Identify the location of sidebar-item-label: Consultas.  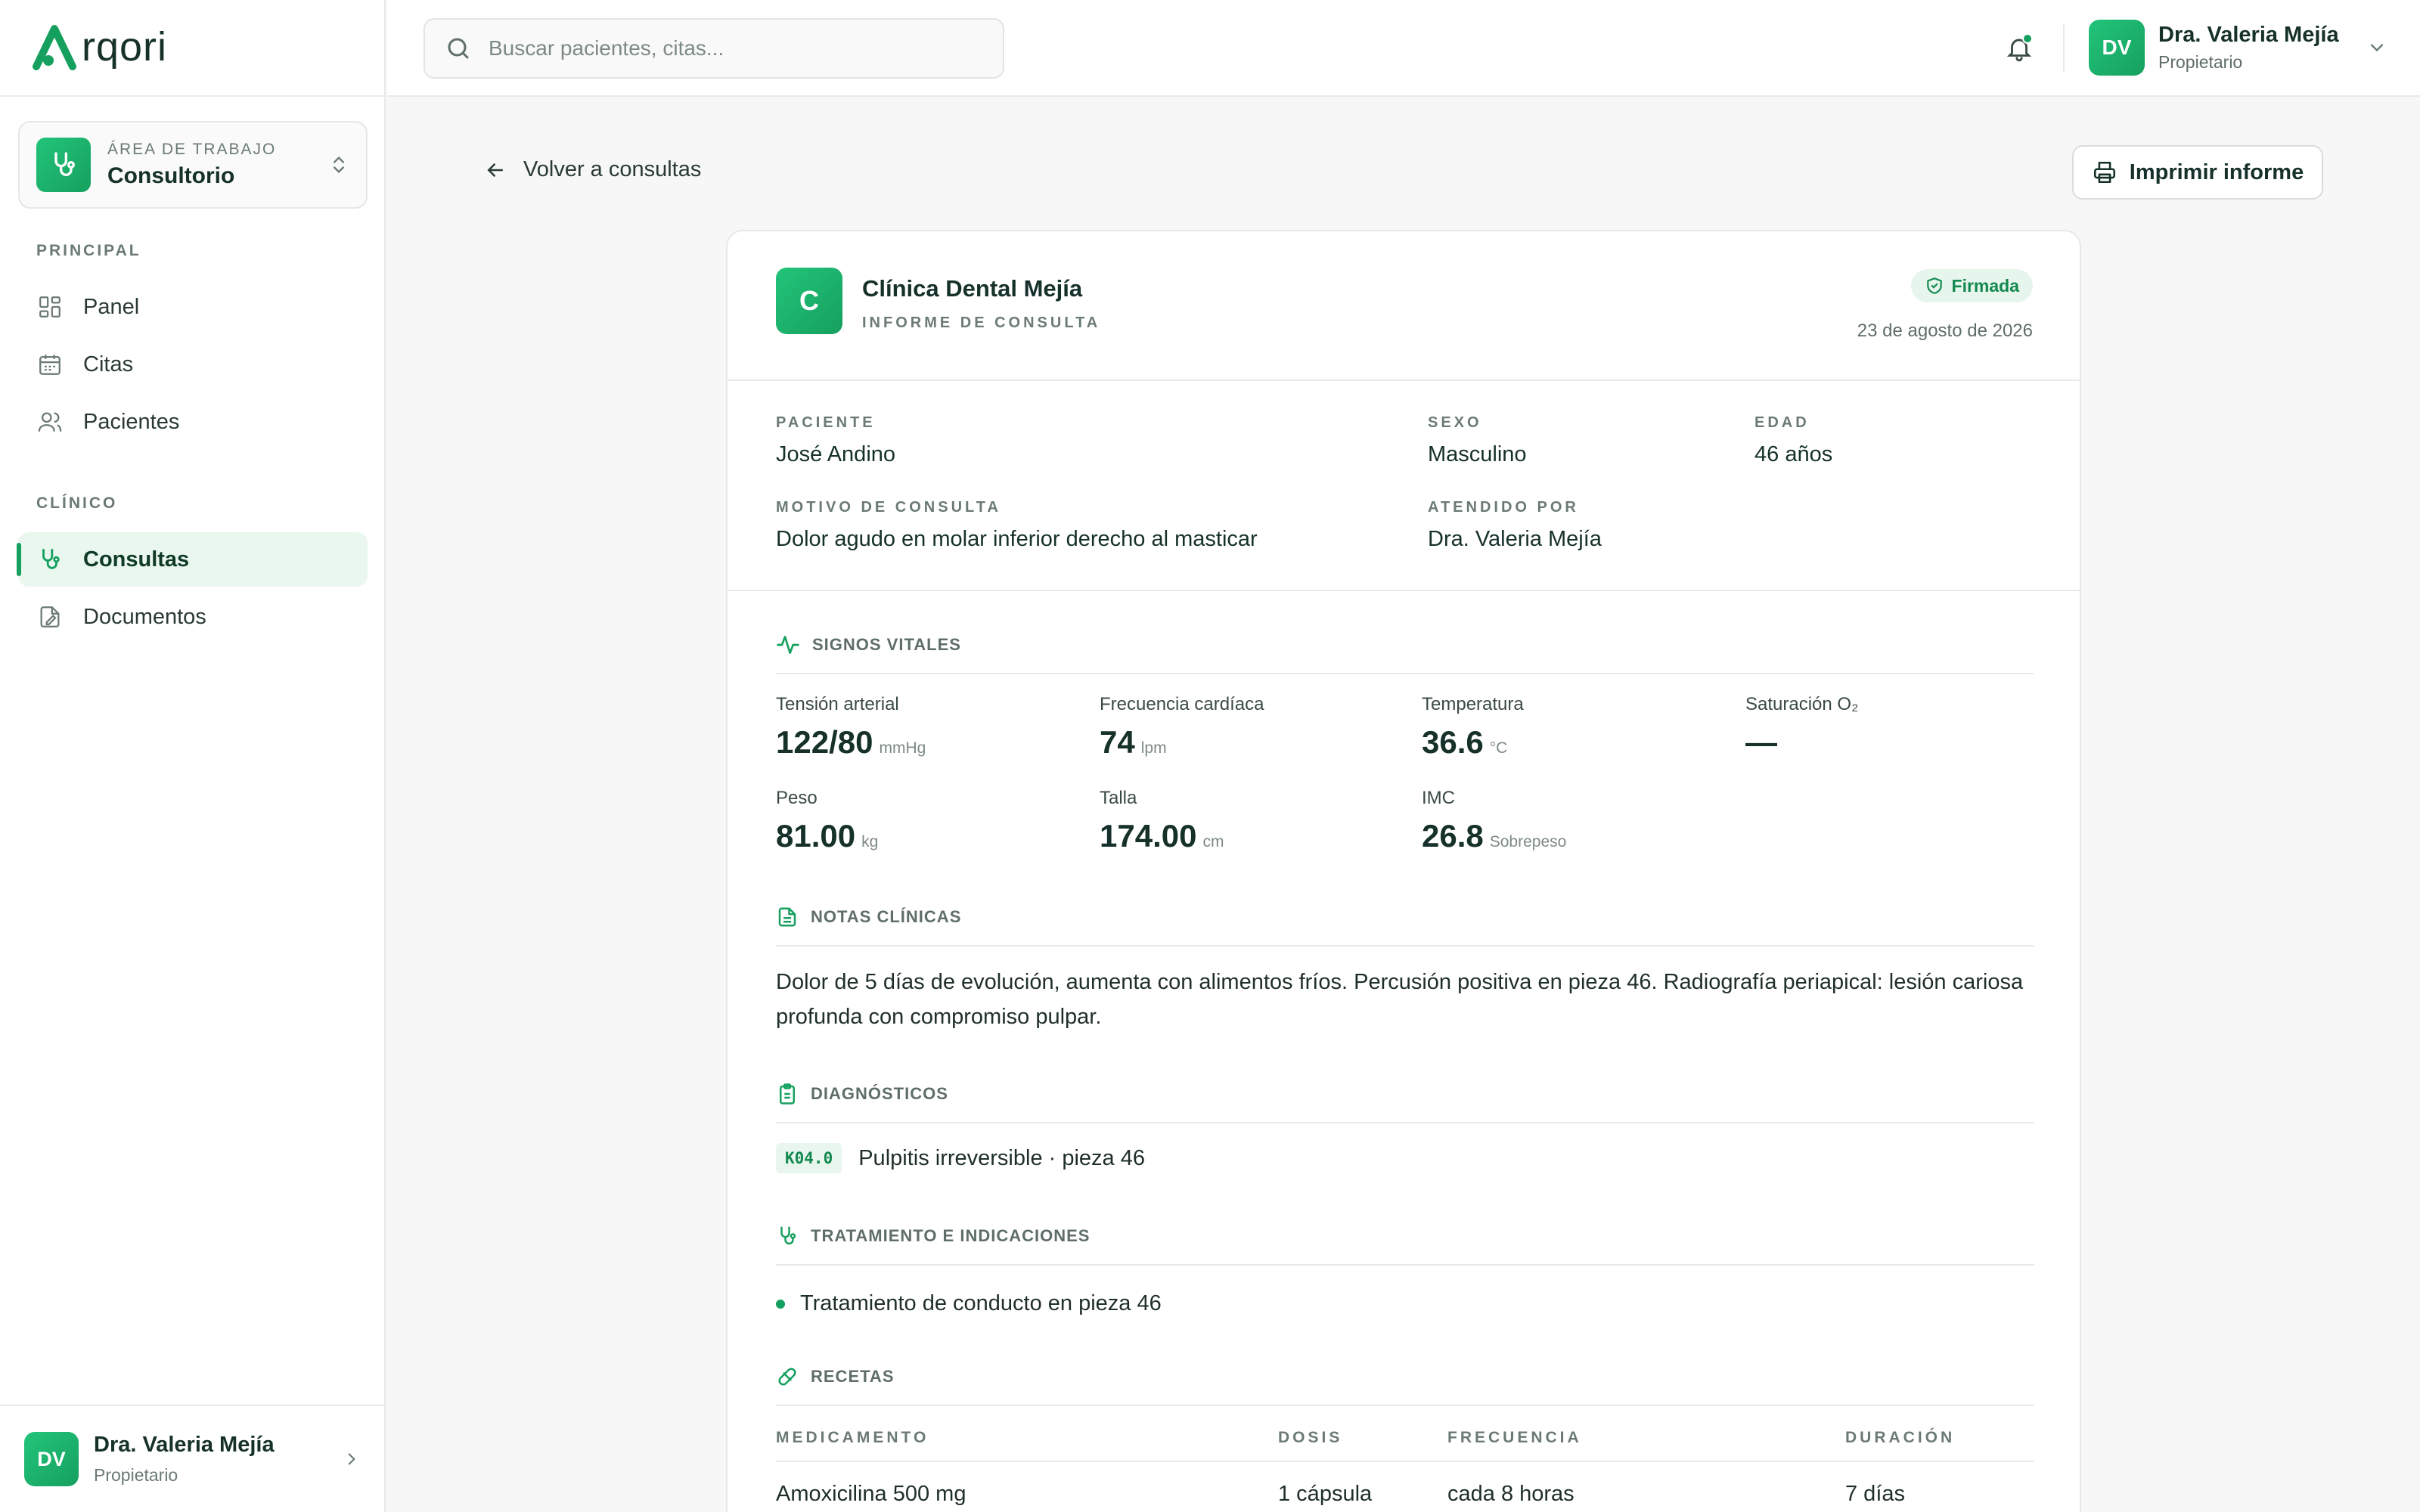
(136, 559).